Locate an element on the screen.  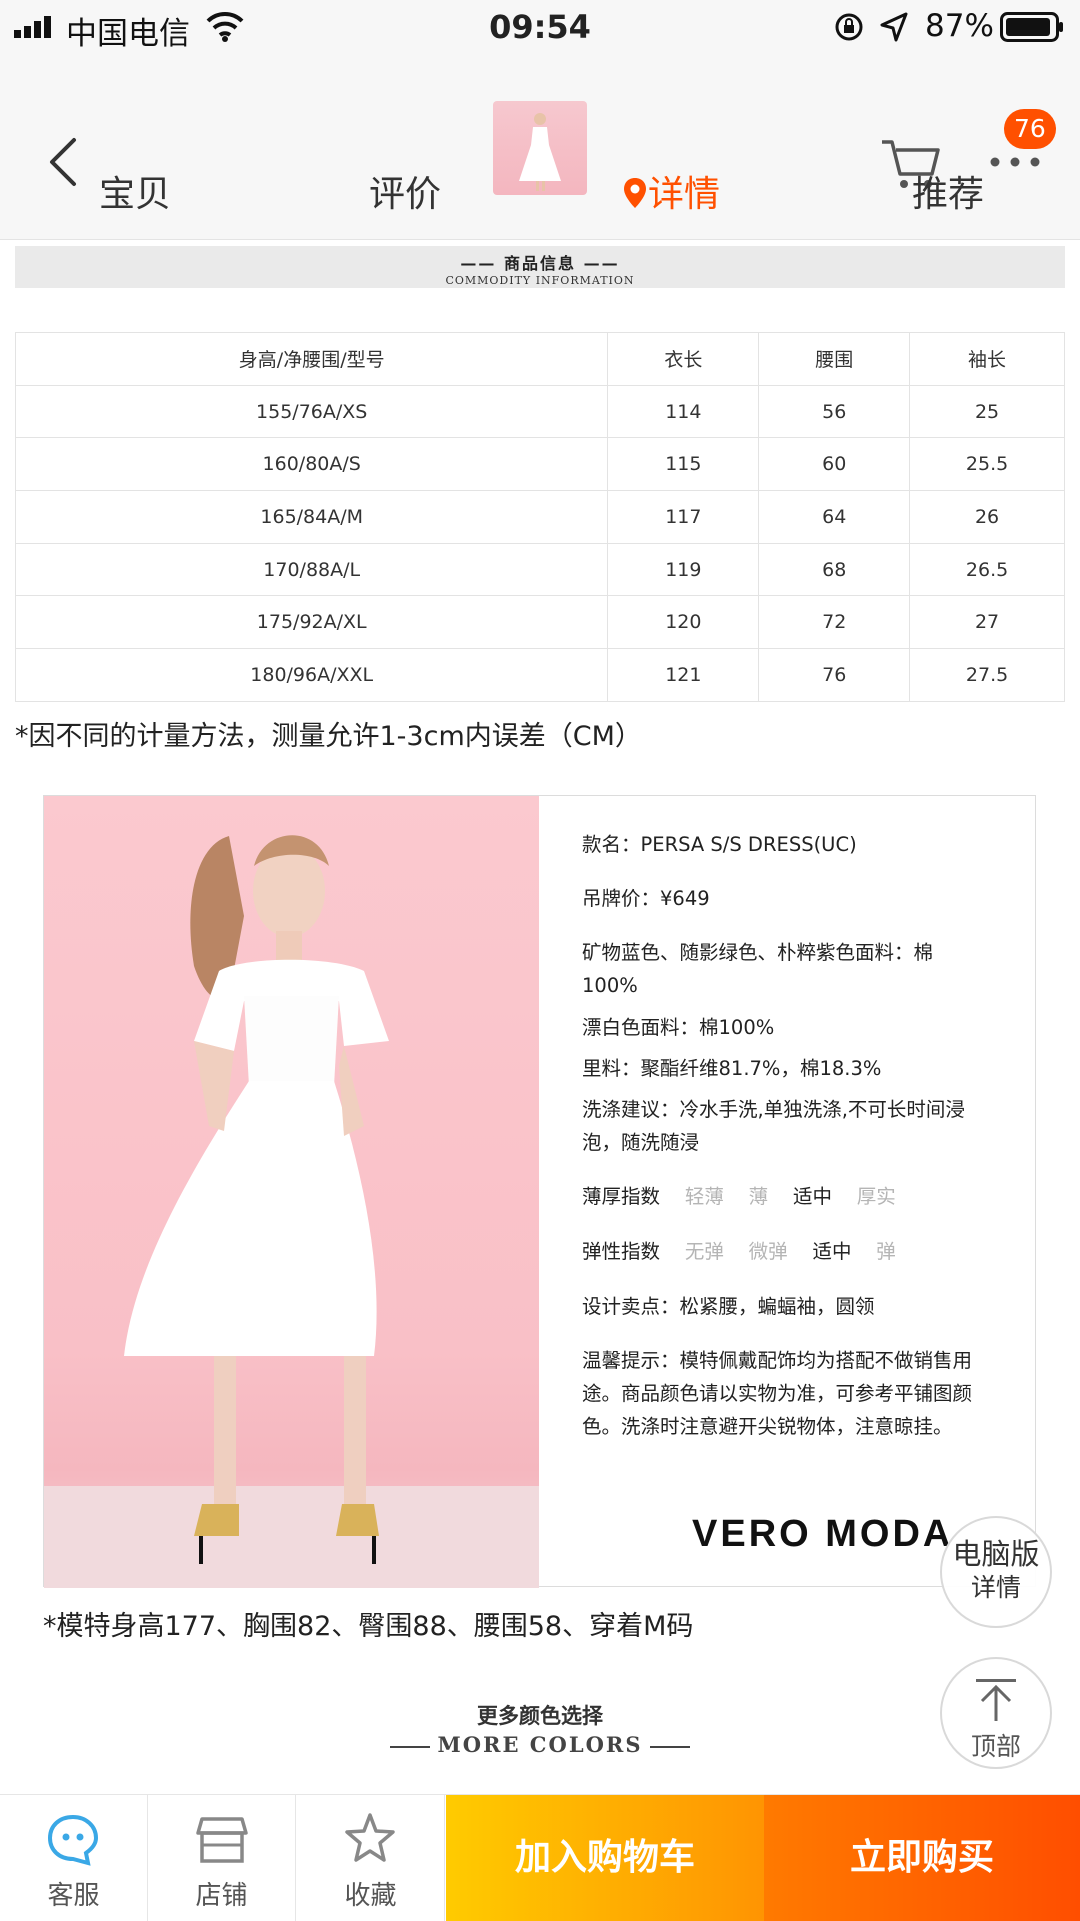
table-row: 180/96A/XXL 121 76 27.5 is located at coordinates (539, 675).